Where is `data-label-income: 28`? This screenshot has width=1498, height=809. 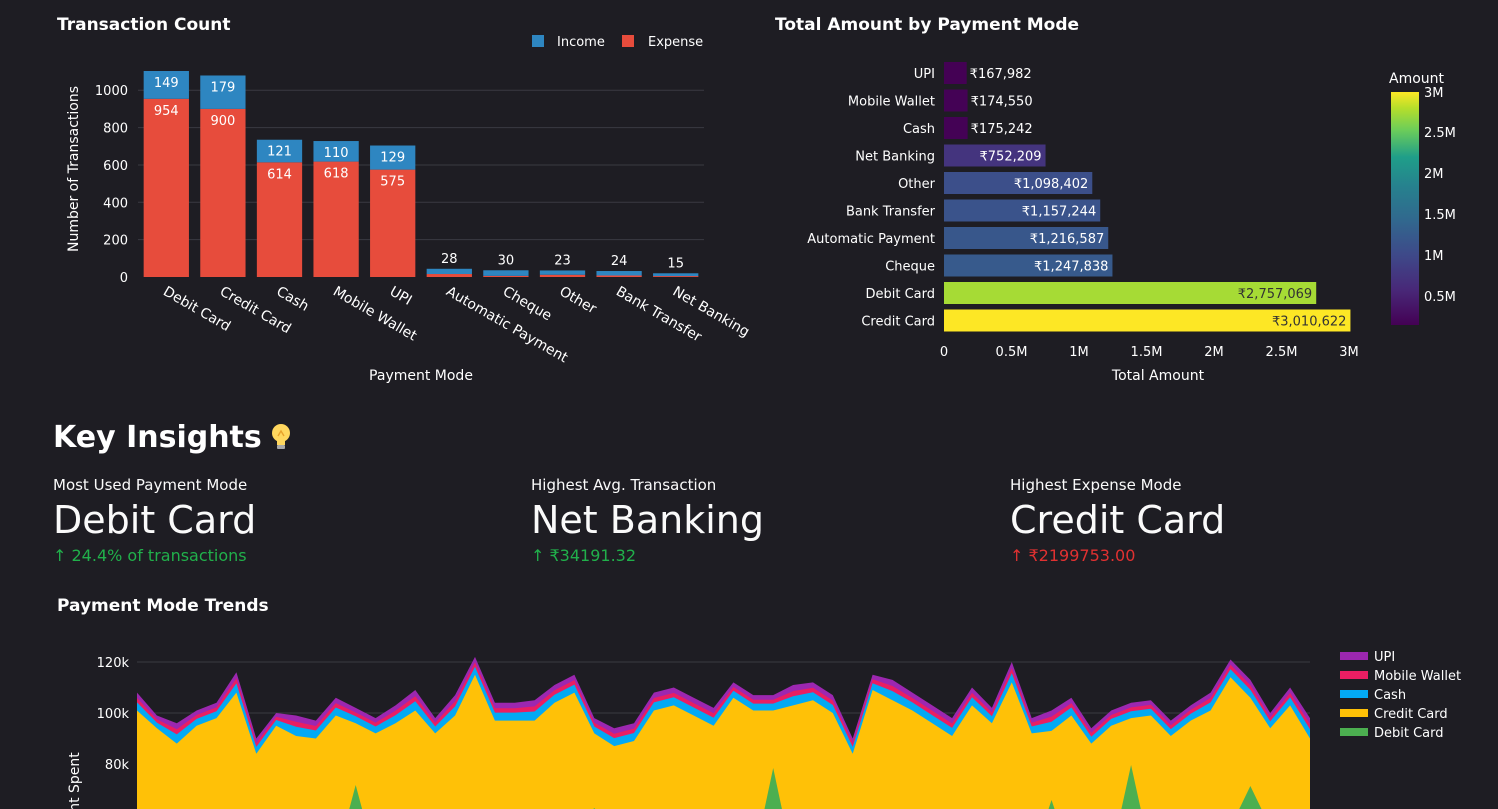 data-label-income: 28 is located at coordinates (449, 259).